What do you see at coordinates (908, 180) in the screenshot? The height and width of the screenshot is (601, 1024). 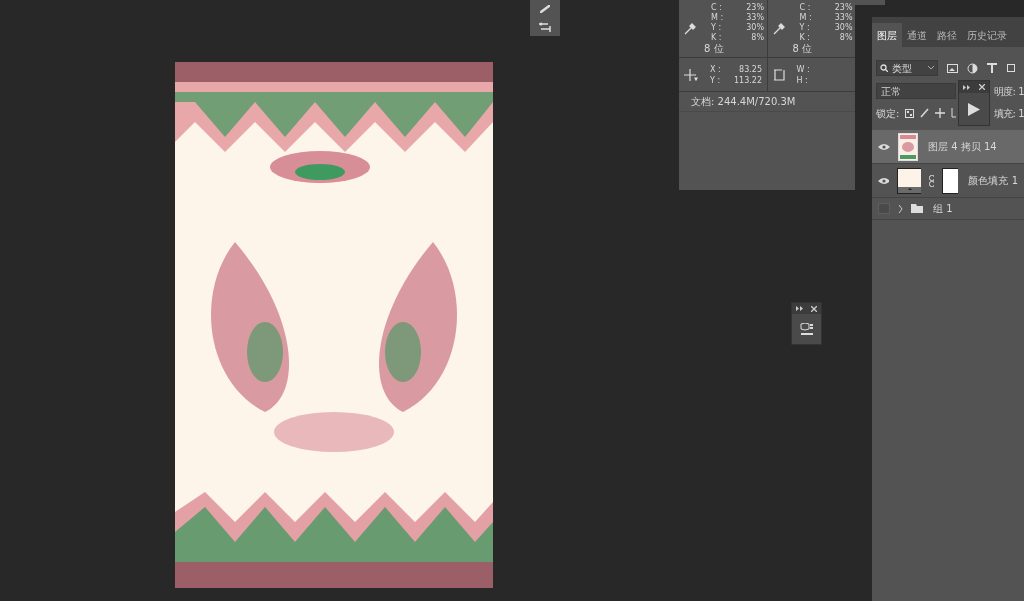 I see `fill-thumbnail` at bounding box center [908, 180].